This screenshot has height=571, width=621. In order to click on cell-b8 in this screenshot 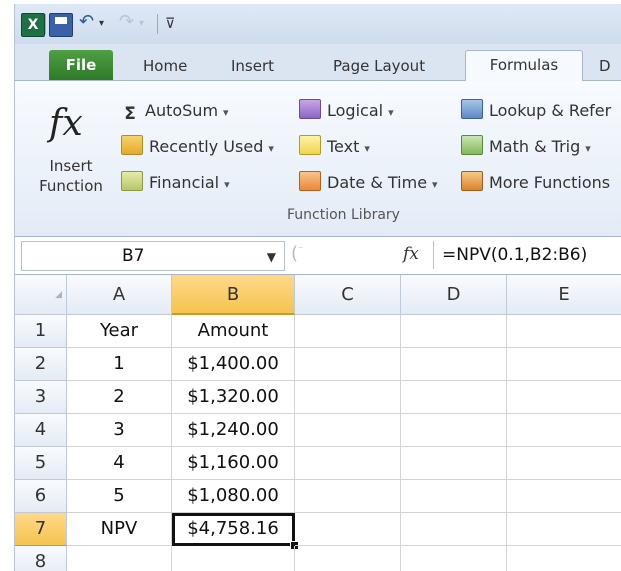, I will do `click(233, 558)`.